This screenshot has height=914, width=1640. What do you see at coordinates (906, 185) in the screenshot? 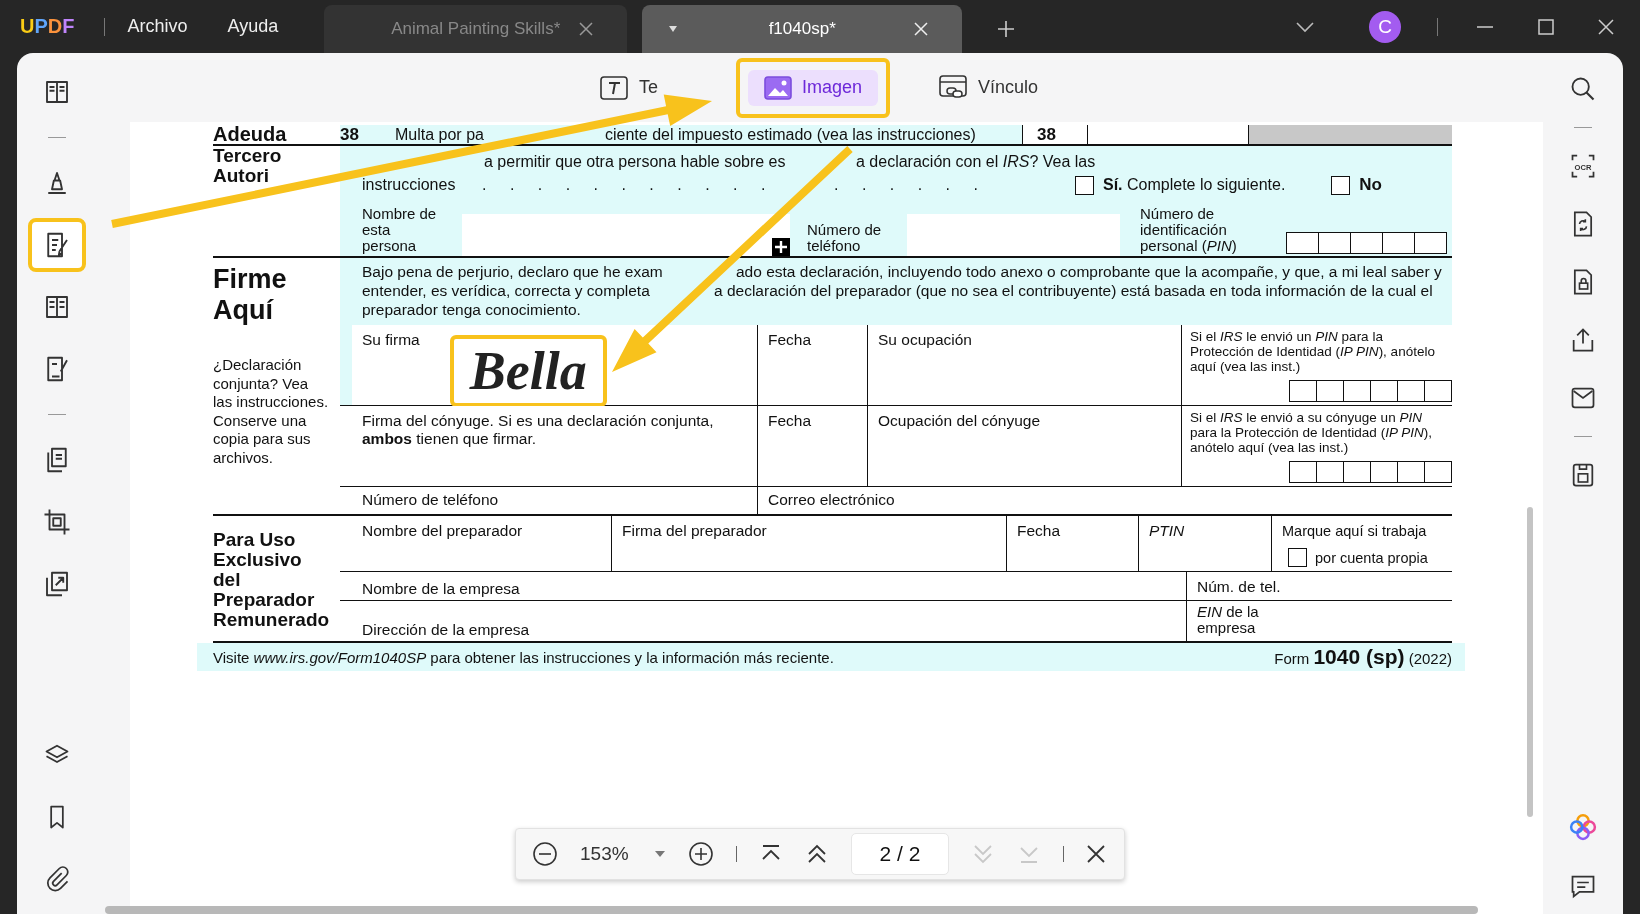
I see `leader-dots: . . . . . .` at bounding box center [906, 185].